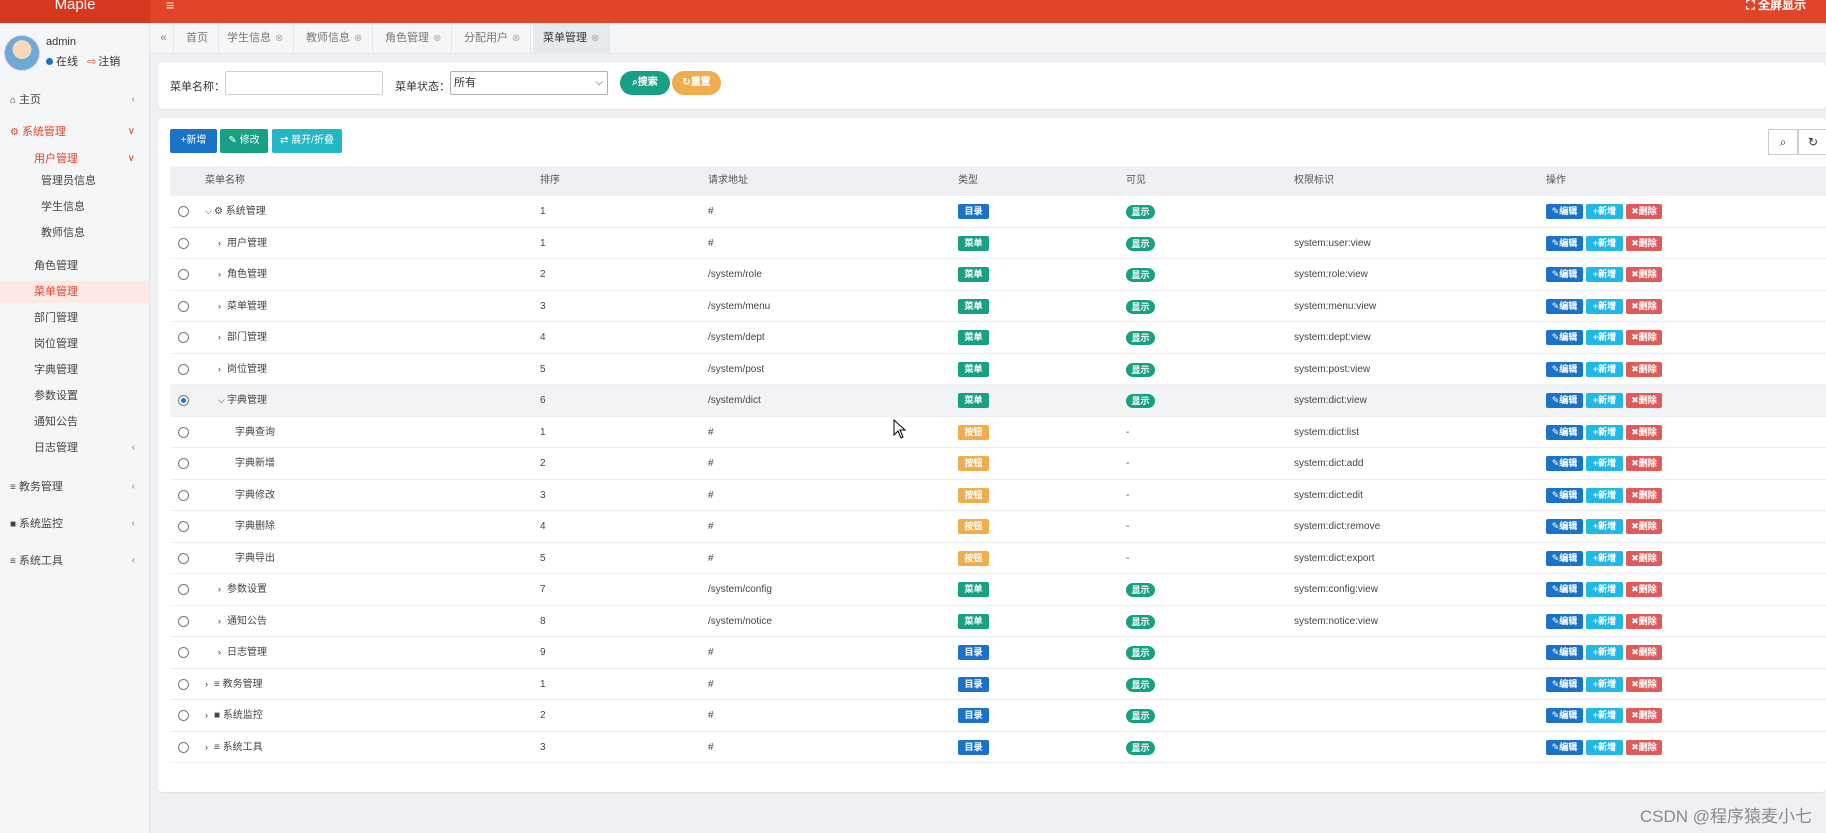  Describe the element at coordinates (74, 448) in the screenshot. I see `sidebar-item-log: 日志管理 ‹` at that location.